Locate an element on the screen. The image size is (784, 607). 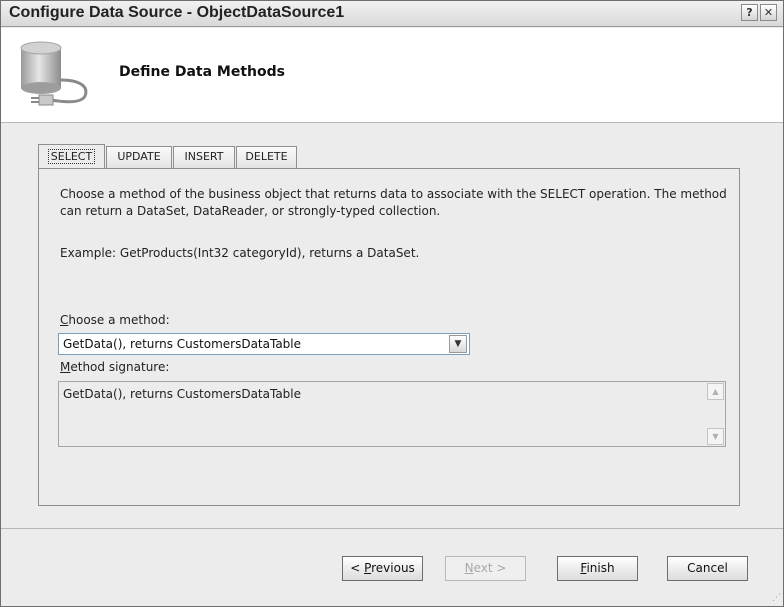
cancel-button: Cancel is located at coordinates (707, 568).